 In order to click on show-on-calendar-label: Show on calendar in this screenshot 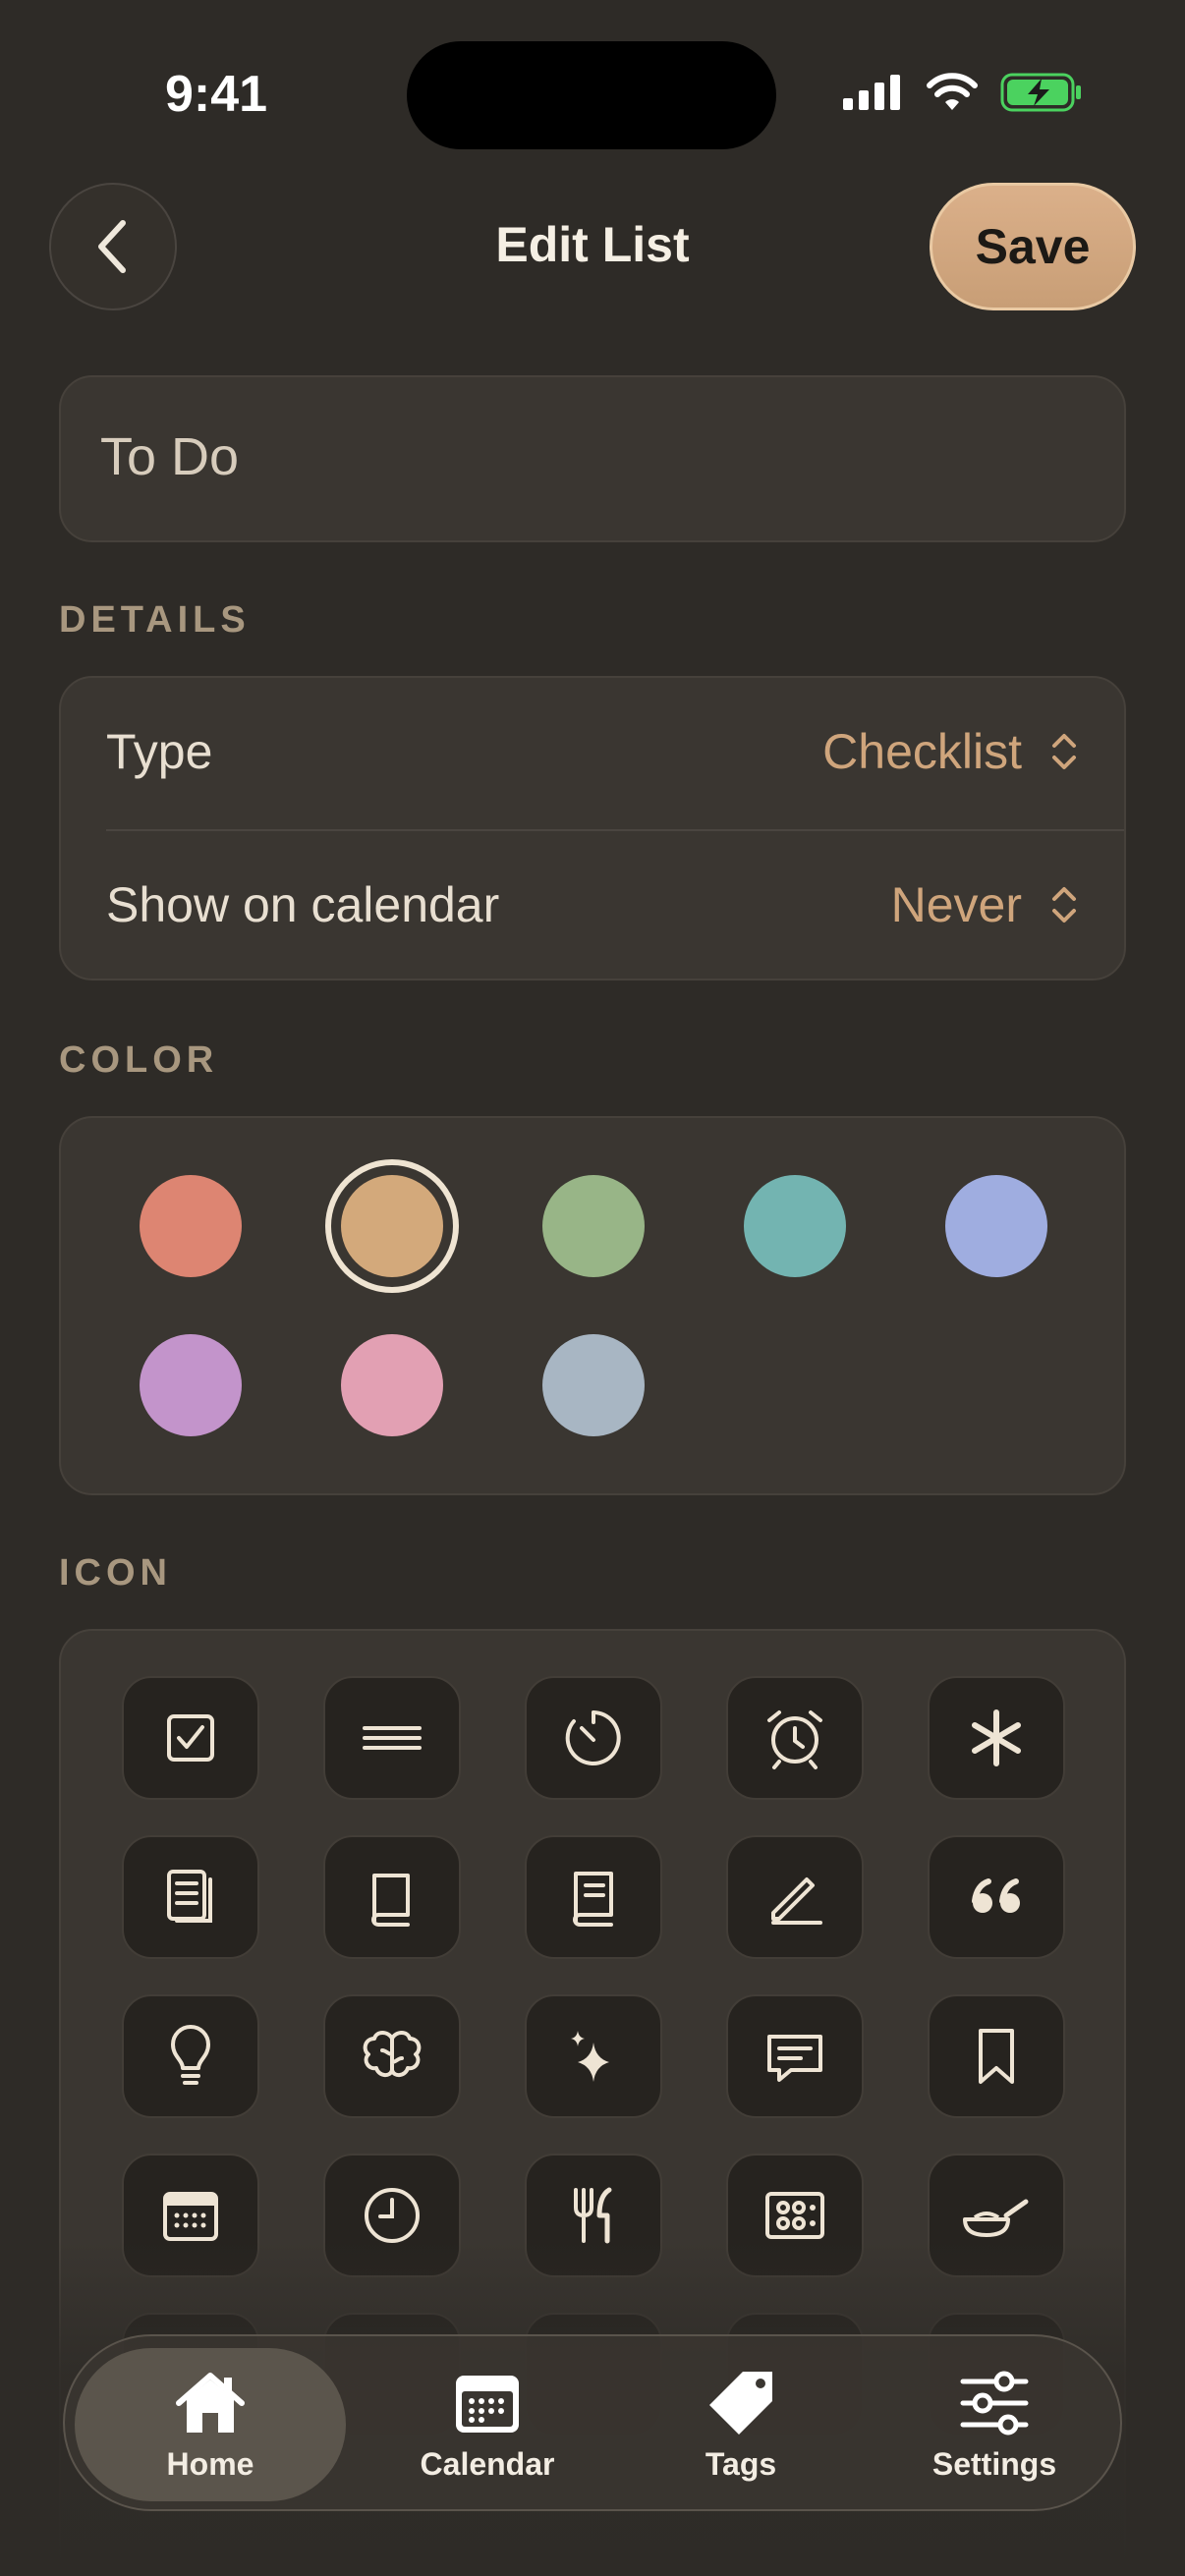, I will do `click(303, 904)`.